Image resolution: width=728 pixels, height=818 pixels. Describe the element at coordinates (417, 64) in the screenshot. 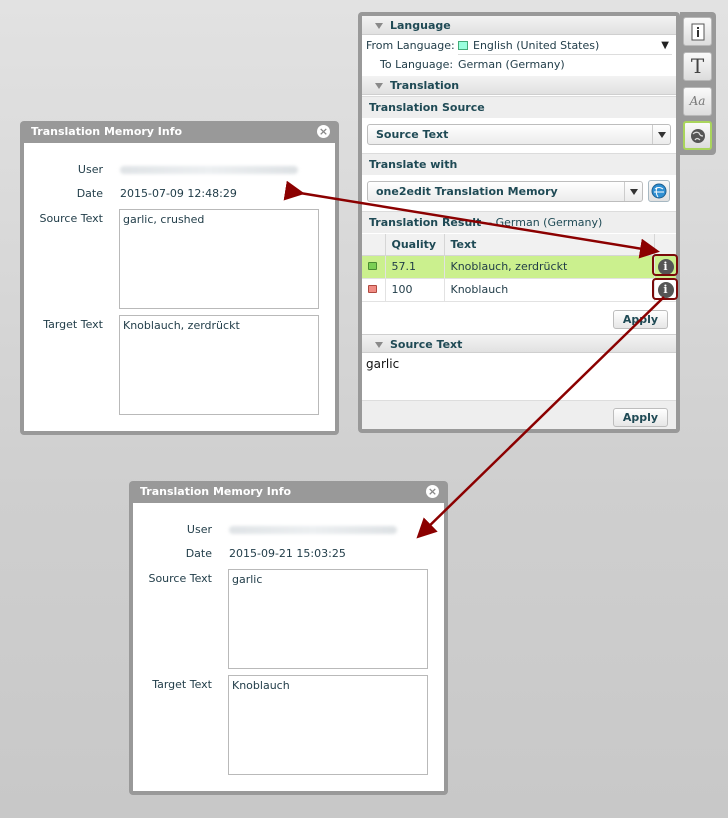

I see `to-language-label: To Language:` at that location.